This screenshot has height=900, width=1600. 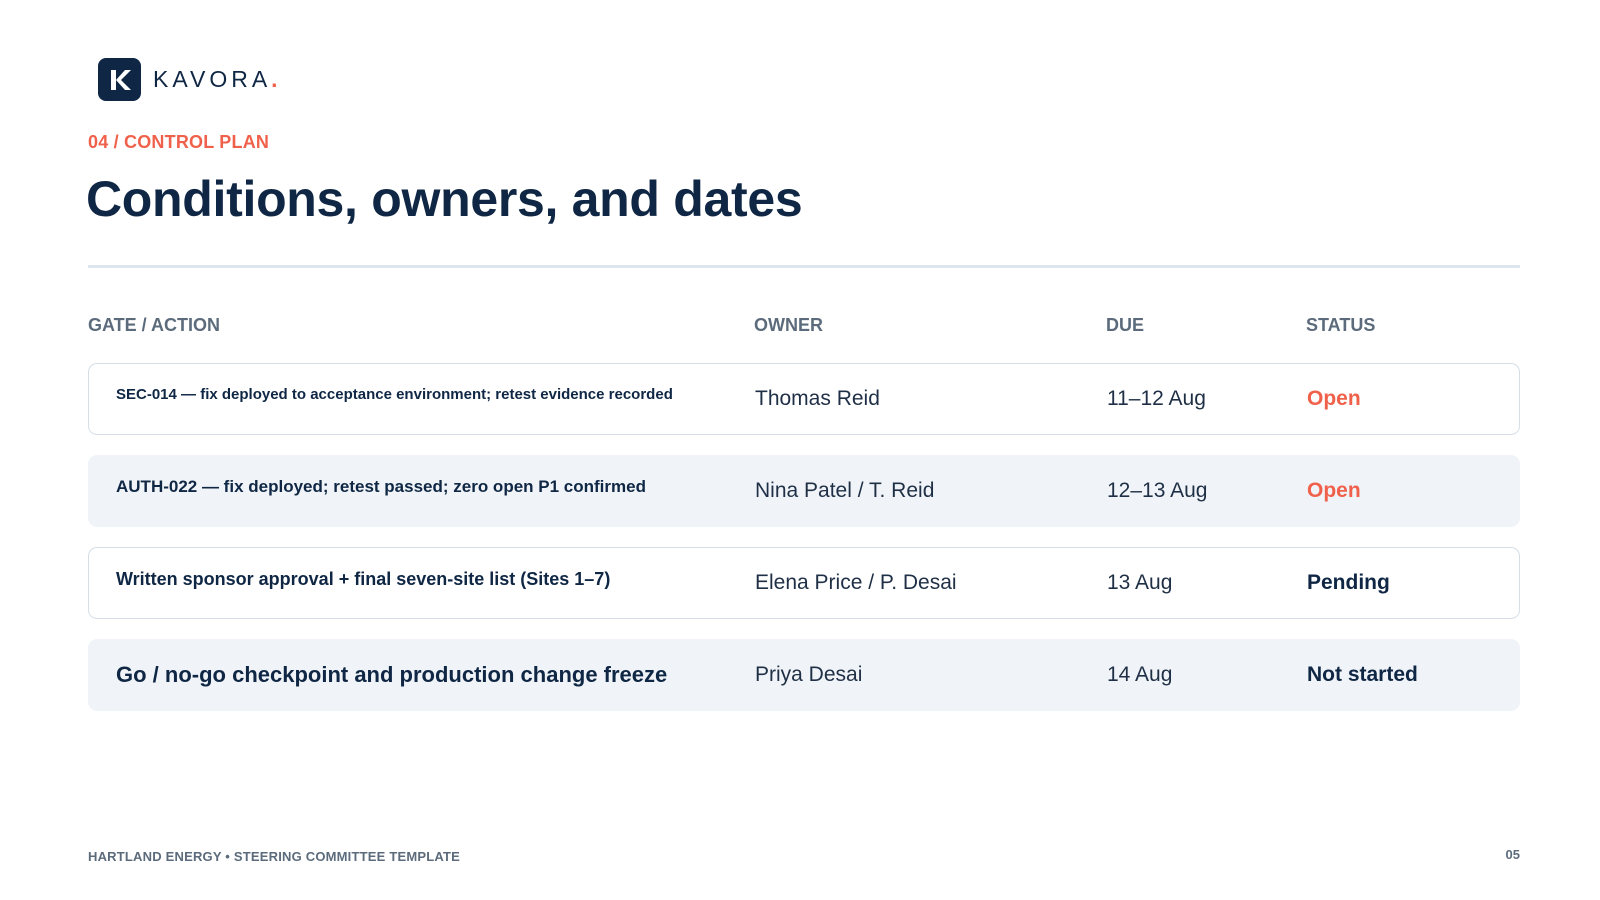 What do you see at coordinates (788, 325) in the screenshot?
I see `header-owner: OWNER` at bounding box center [788, 325].